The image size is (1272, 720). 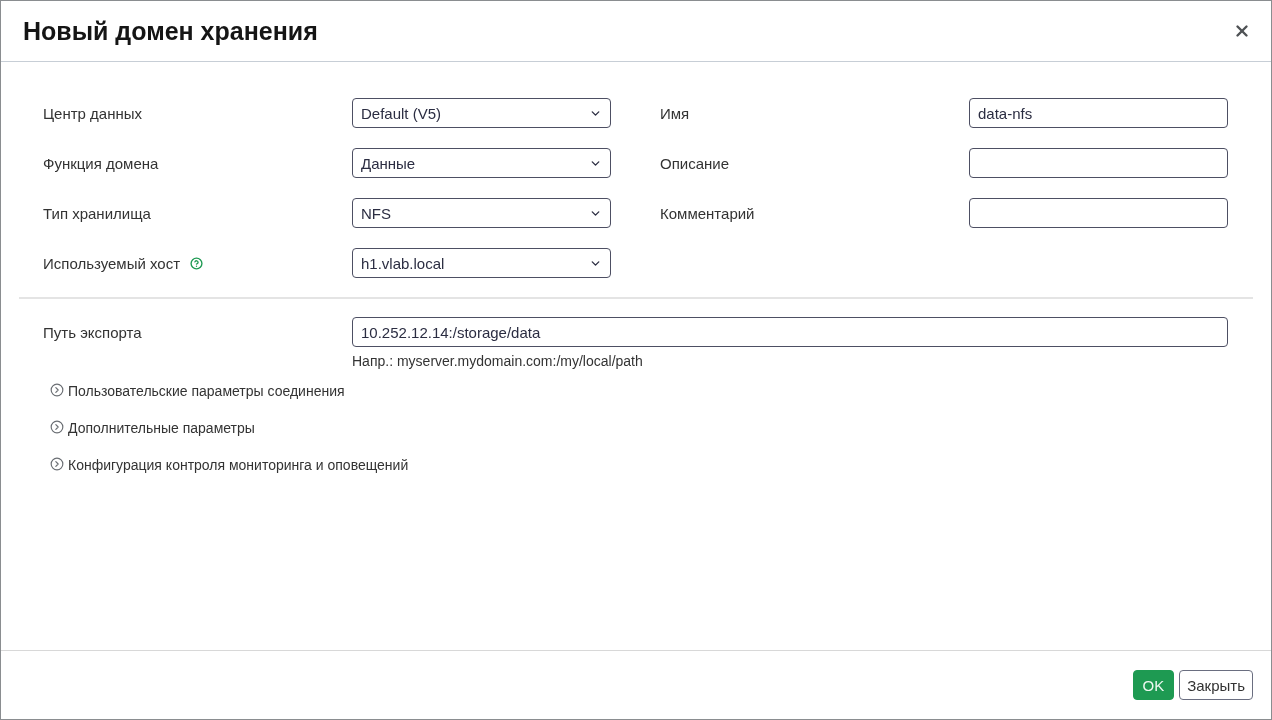 What do you see at coordinates (112, 263) in the screenshot?
I see `field-label: Используемый хост` at bounding box center [112, 263].